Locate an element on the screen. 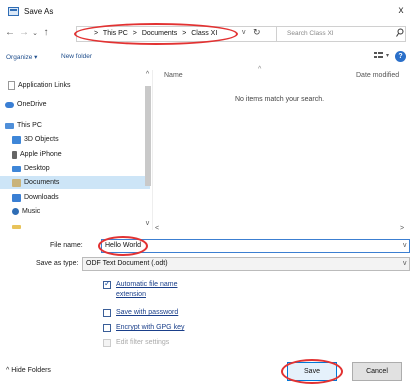 The width and height of the screenshot is (410, 387). sidebar-item-label: Application Links is located at coordinates (44, 85).